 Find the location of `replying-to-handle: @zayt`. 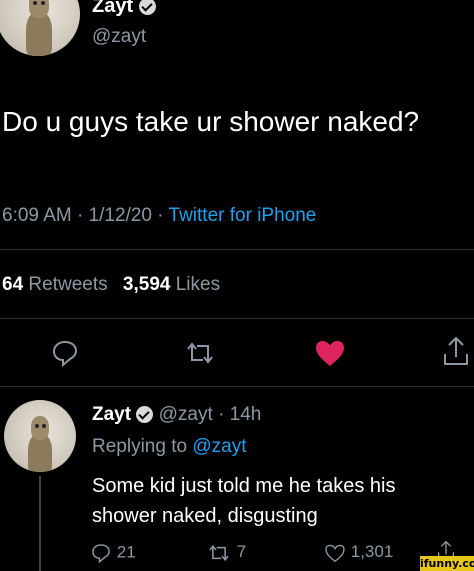

replying-to-handle: @zayt is located at coordinates (219, 446).